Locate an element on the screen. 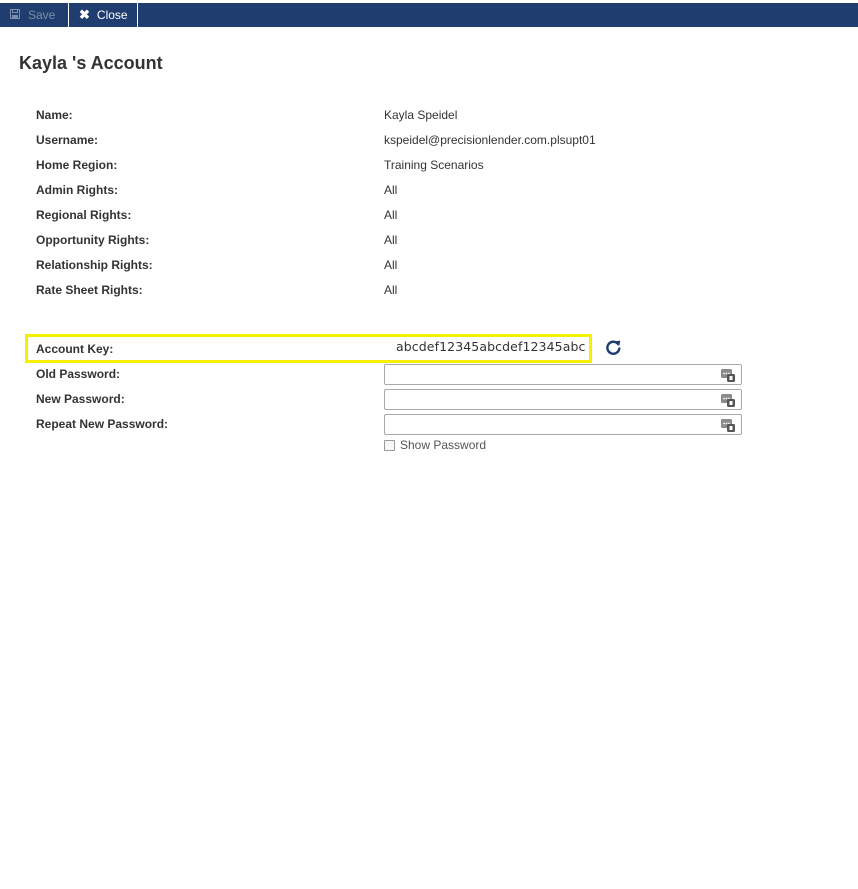  save-label: Save is located at coordinates (42, 15).